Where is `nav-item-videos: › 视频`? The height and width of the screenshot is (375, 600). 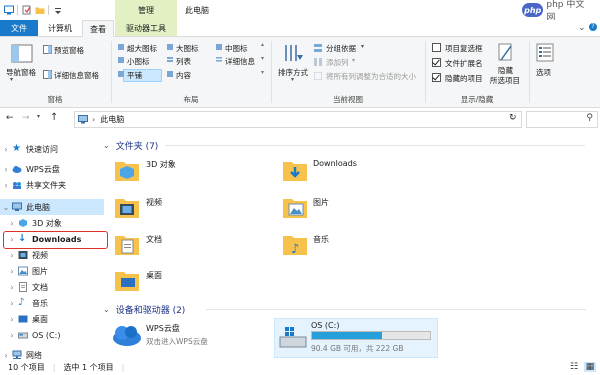
nav-item-videos: › 视频 is located at coordinates (52, 255).